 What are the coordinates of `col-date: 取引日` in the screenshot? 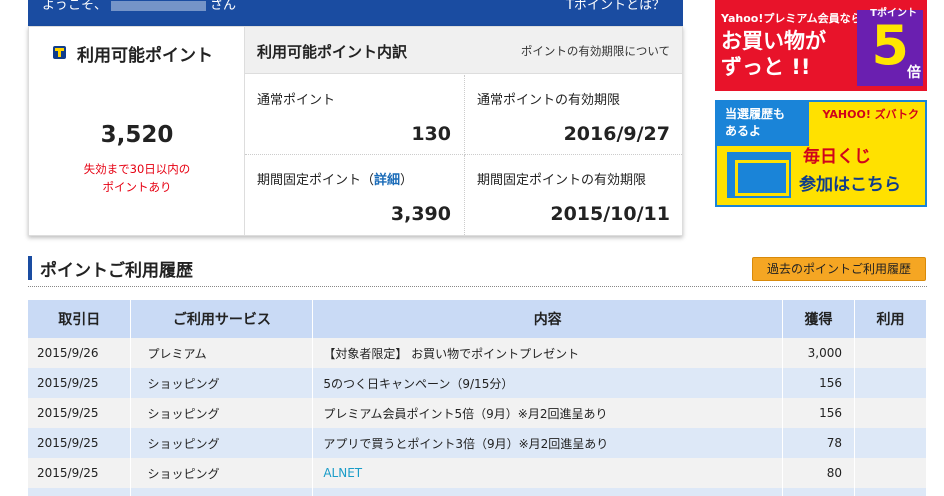 It's located at (80, 319).